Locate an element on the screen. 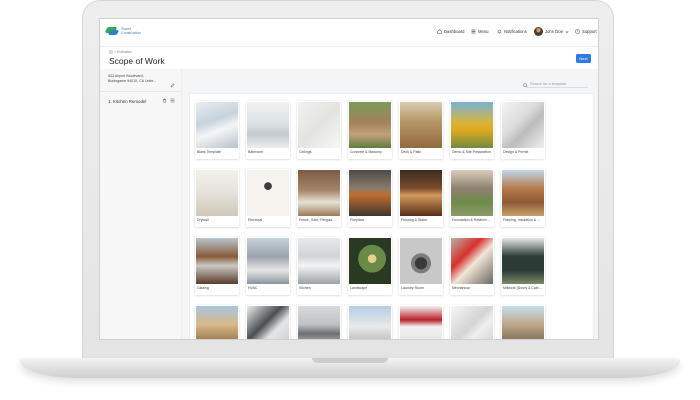  template-card-fireplace: Fireplace is located at coordinates (370, 198).